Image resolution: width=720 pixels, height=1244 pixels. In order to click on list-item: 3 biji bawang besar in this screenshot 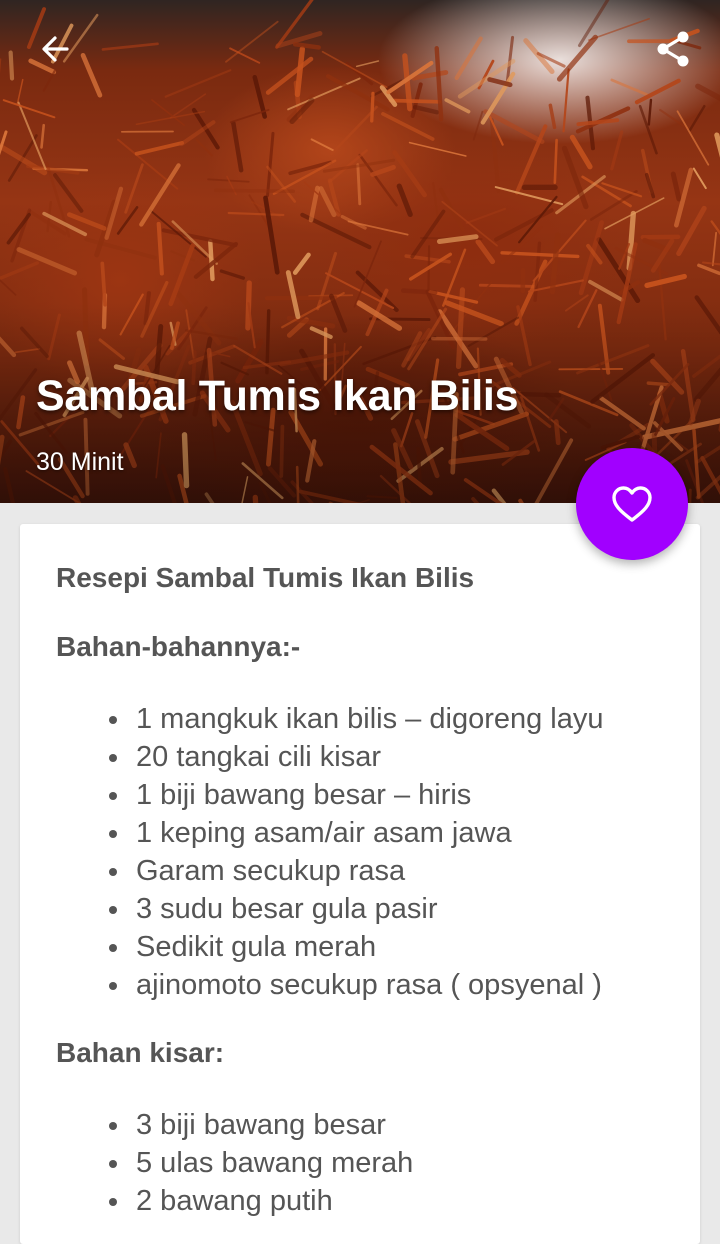, I will do `click(259, 1125)`.